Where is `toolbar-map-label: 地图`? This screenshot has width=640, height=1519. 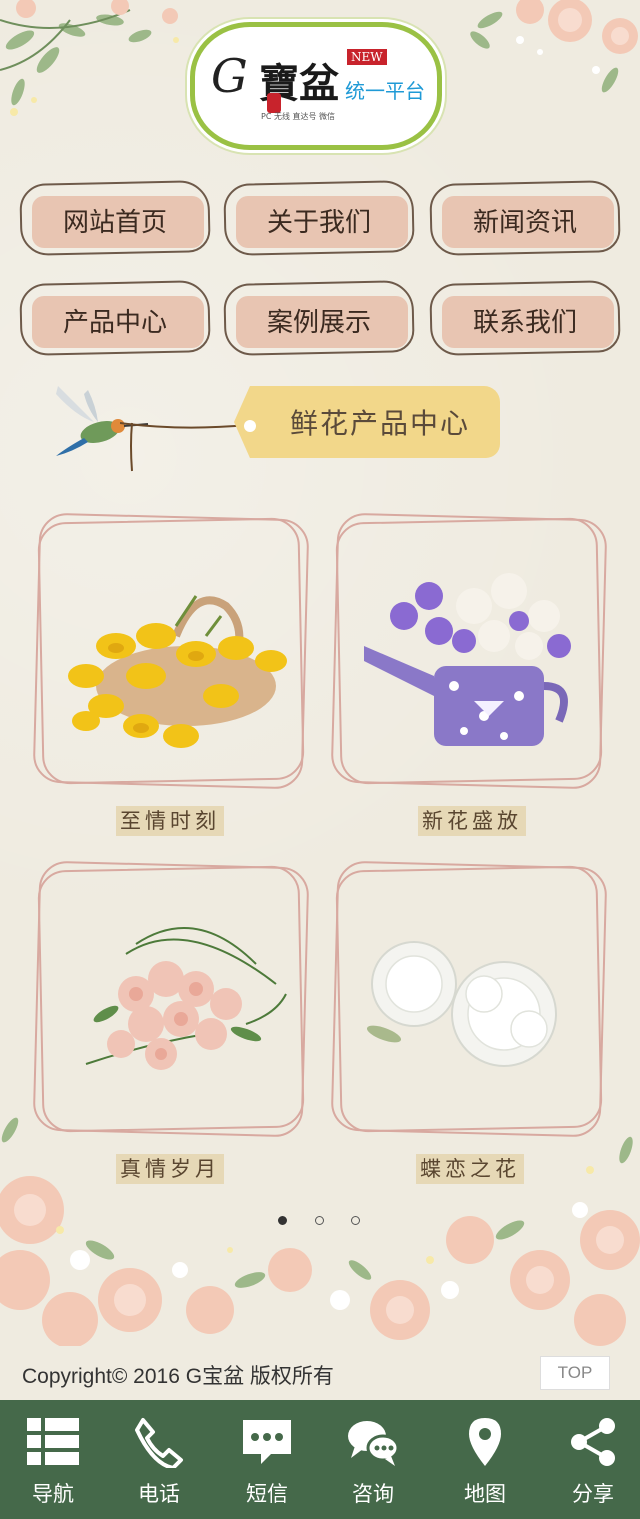 toolbar-map-label: 地图 is located at coordinates (485, 1494).